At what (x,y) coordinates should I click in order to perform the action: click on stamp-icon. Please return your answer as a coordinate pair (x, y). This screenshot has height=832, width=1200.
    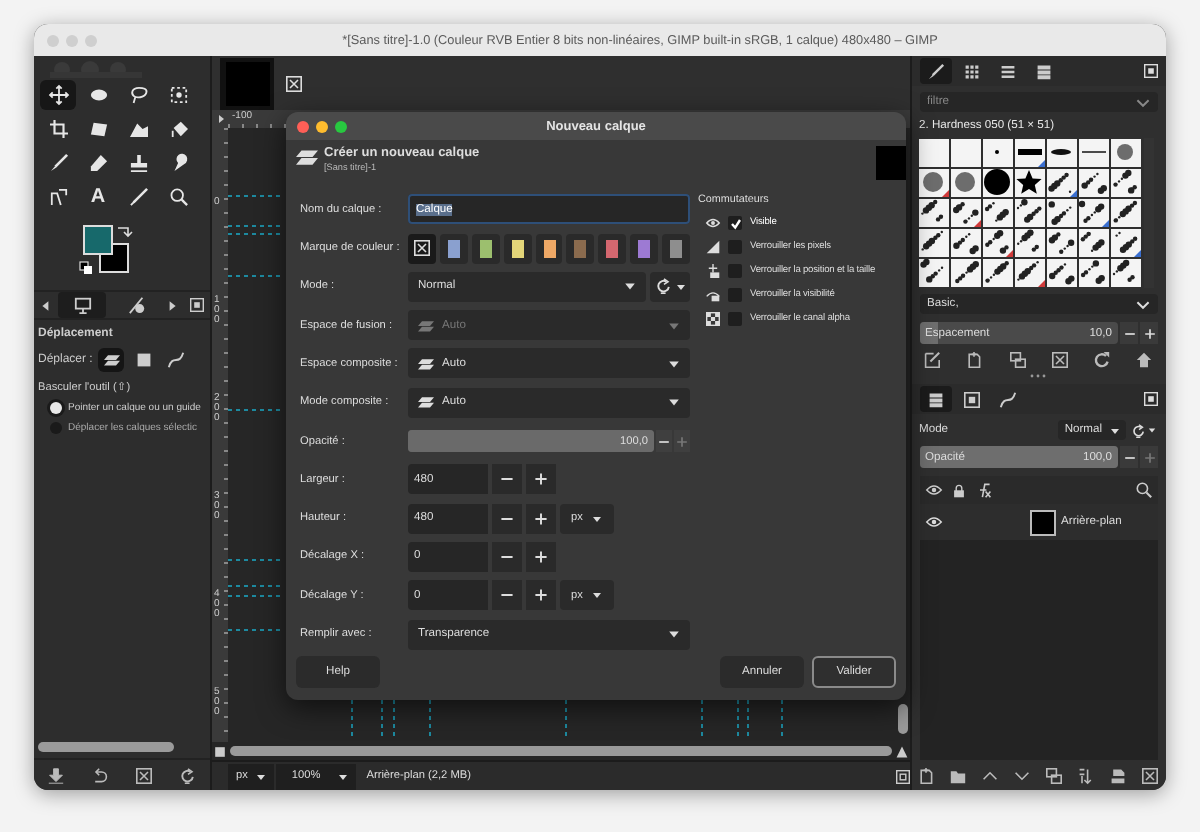
    Looking at the image, I should click on (138, 163).